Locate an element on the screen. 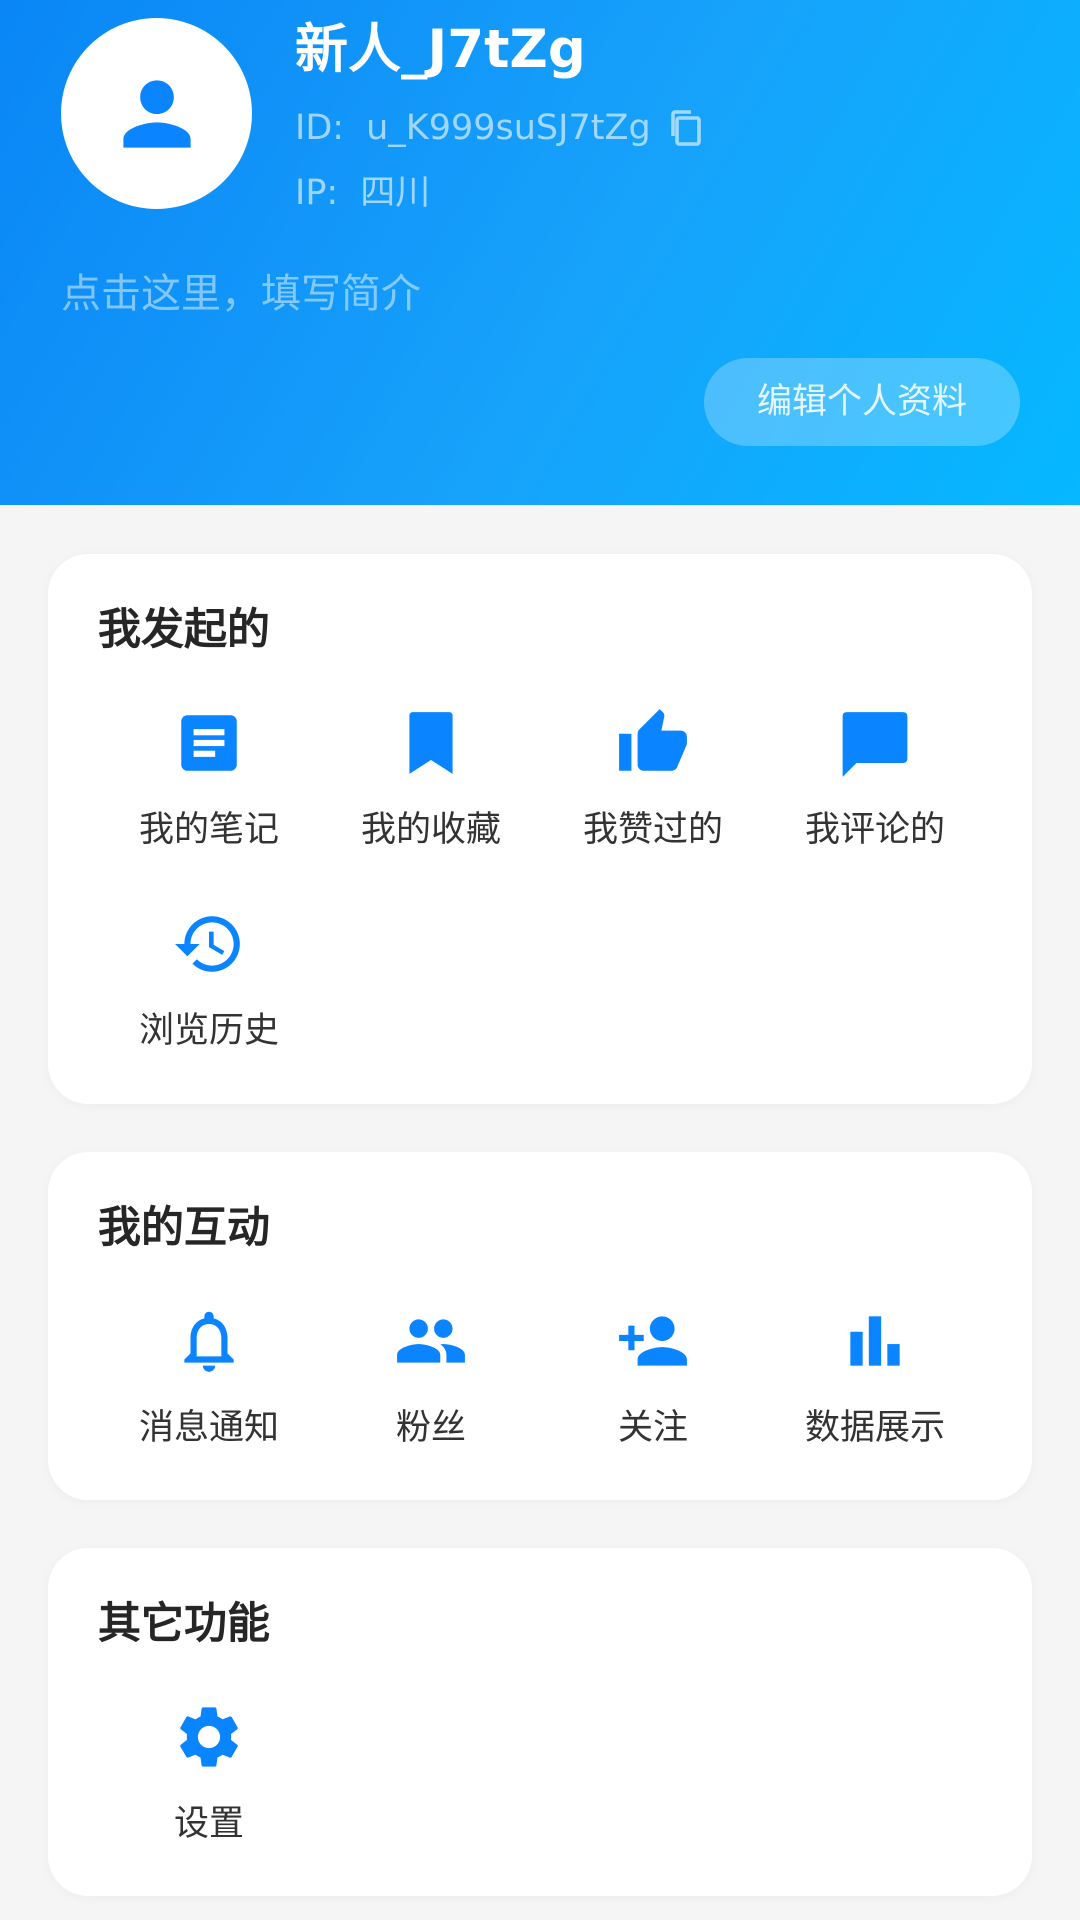  following-item: 关注 is located at coordinates (653, 1389).